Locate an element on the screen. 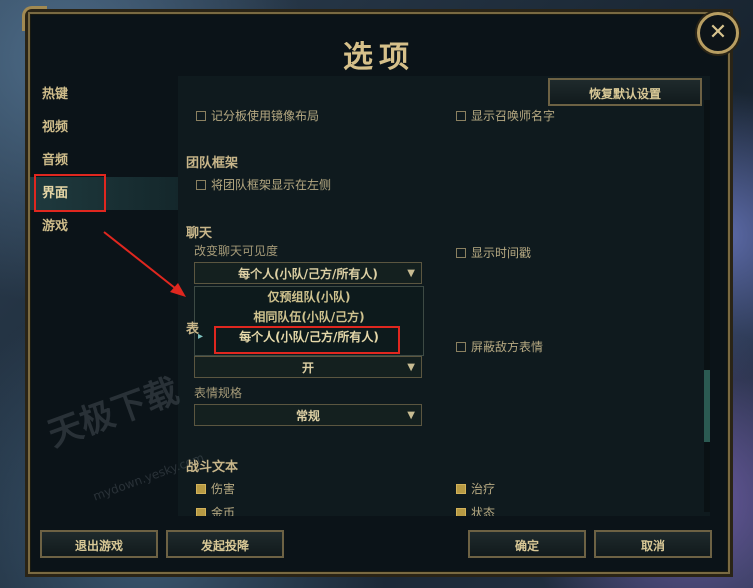 This screenshot has height=588, width=753. status-checkbox: 状态 is located at coordinates (475, 510).